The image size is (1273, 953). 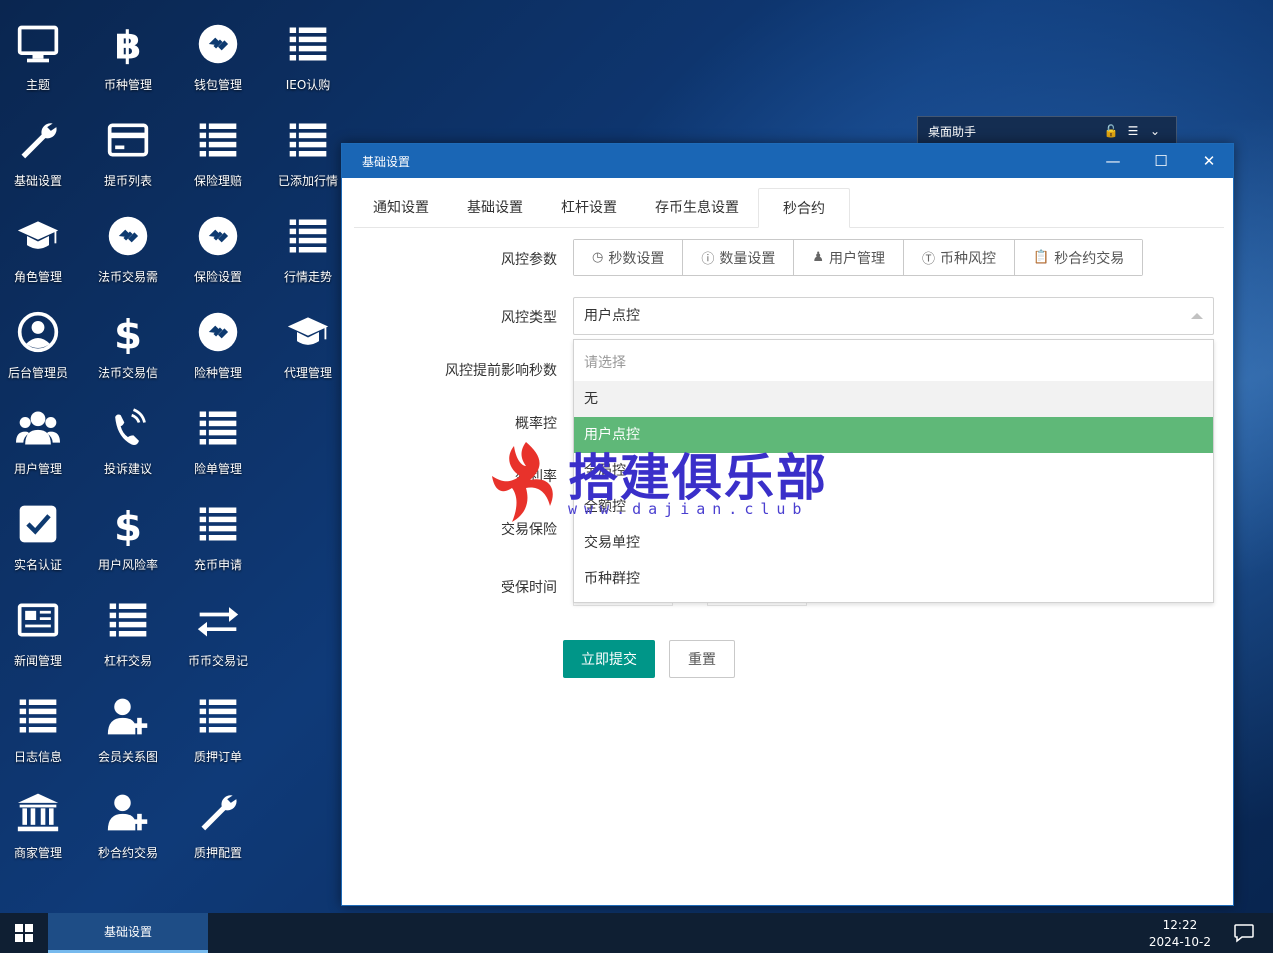 I want to click on desktop-icon: $ 法币交易信, so click(x=128, y=339).